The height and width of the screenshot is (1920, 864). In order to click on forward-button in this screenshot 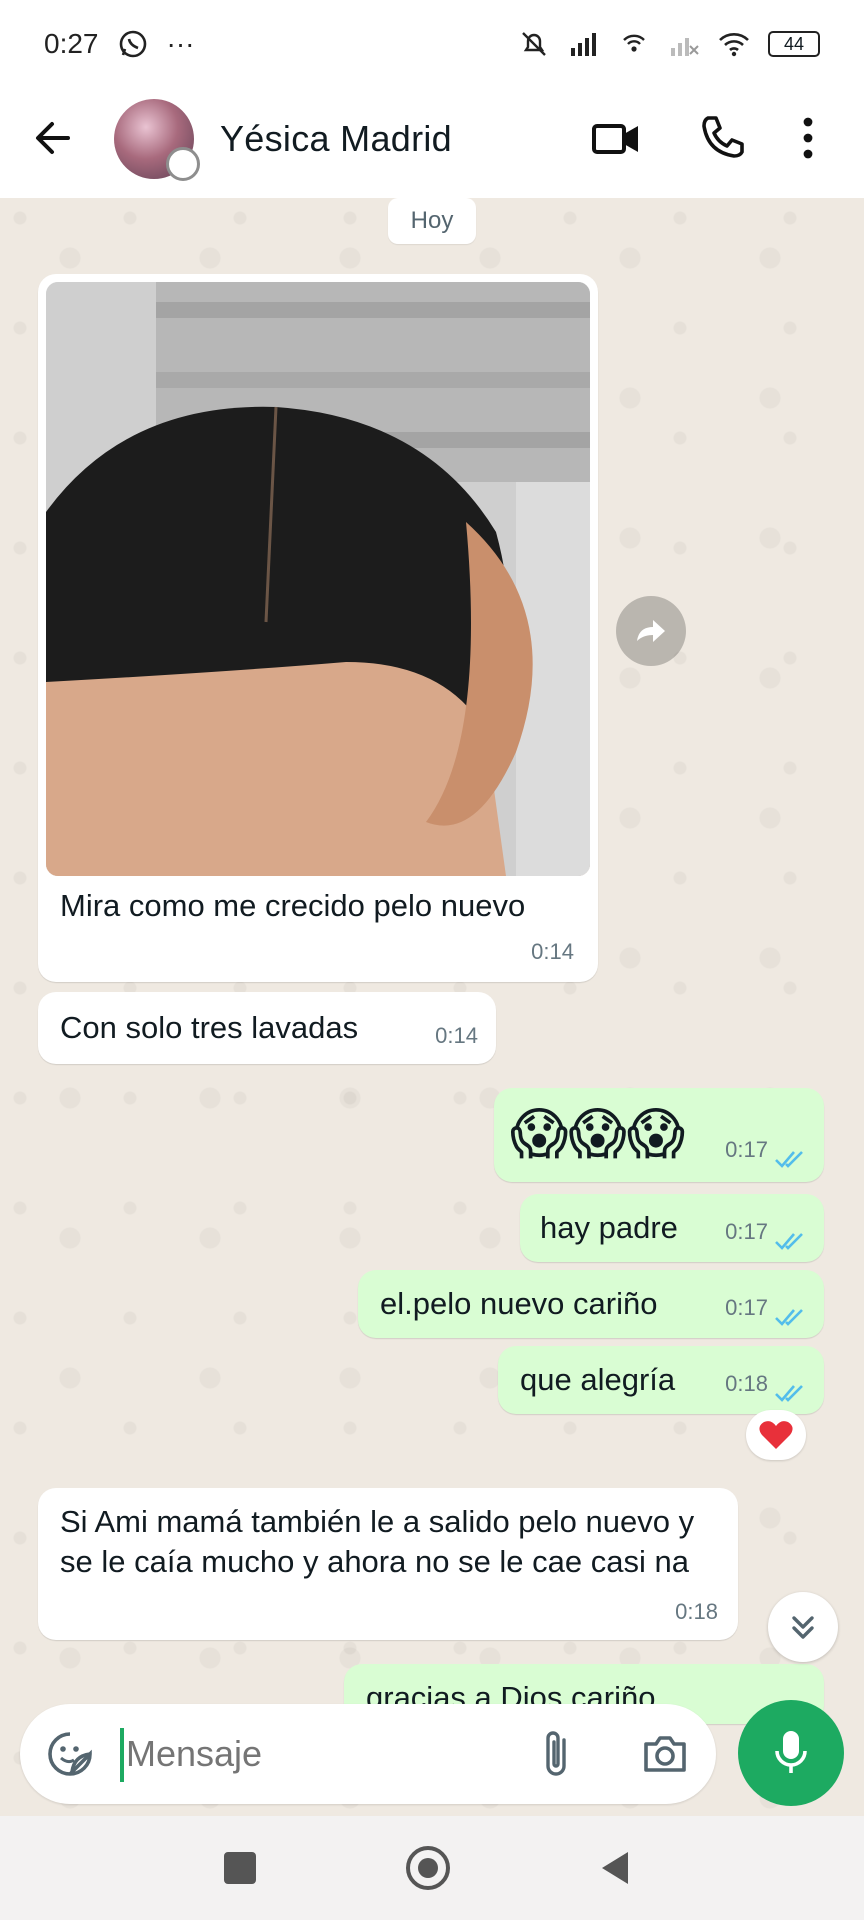, I will do `click(651, 631)`.